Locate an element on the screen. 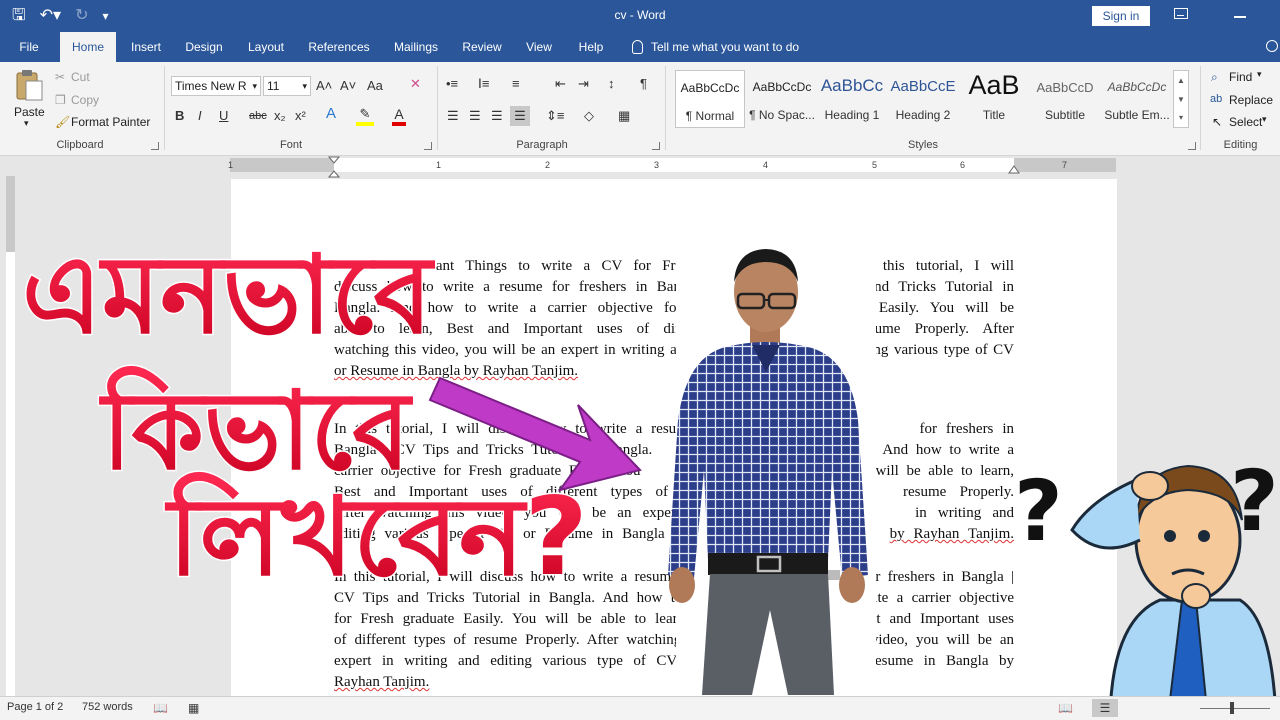  format-painter-icon: 🖌 is located at coordinates (62, 122).